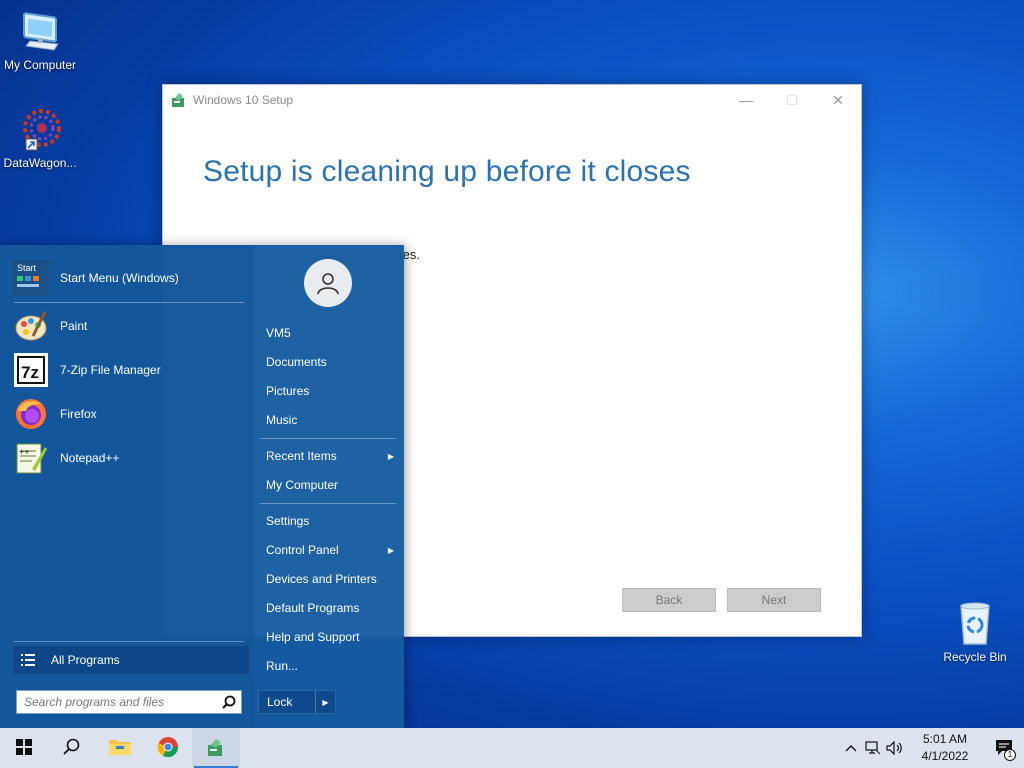 The image size is (1024, 768). I want to click on places-item-label: My Computer, so click(302, 485).